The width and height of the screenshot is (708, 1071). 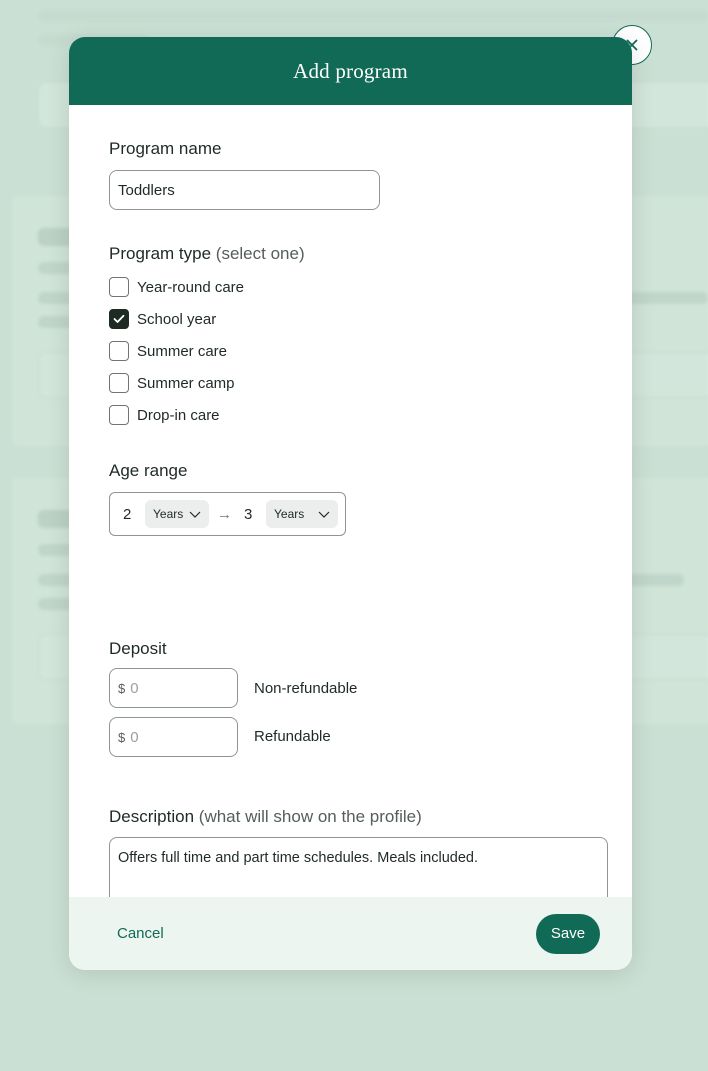 I want to click on age-to-value: 3, so click(x=255, y=514).